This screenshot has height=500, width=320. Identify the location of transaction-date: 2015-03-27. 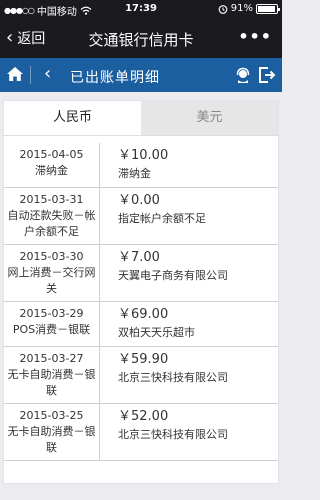
(51, 358).